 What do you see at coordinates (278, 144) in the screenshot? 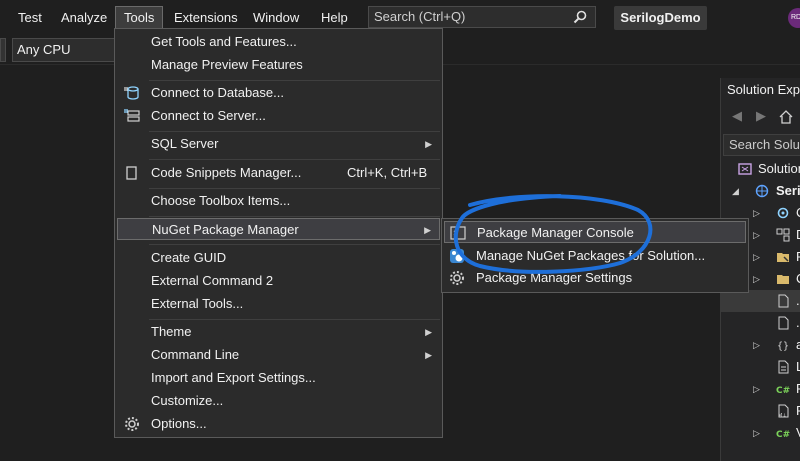
I see `menu-item-sql-server: SQL Server ▶` at bounding box center [278, 144].